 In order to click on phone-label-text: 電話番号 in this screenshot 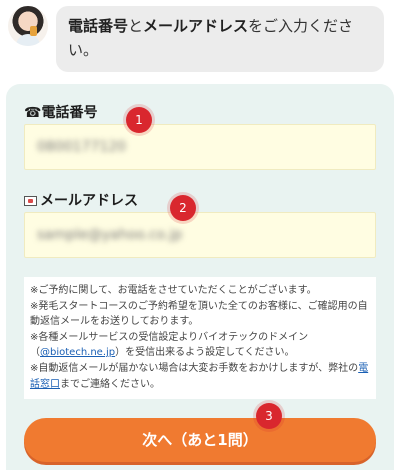, I will do `click(69, 113)`.